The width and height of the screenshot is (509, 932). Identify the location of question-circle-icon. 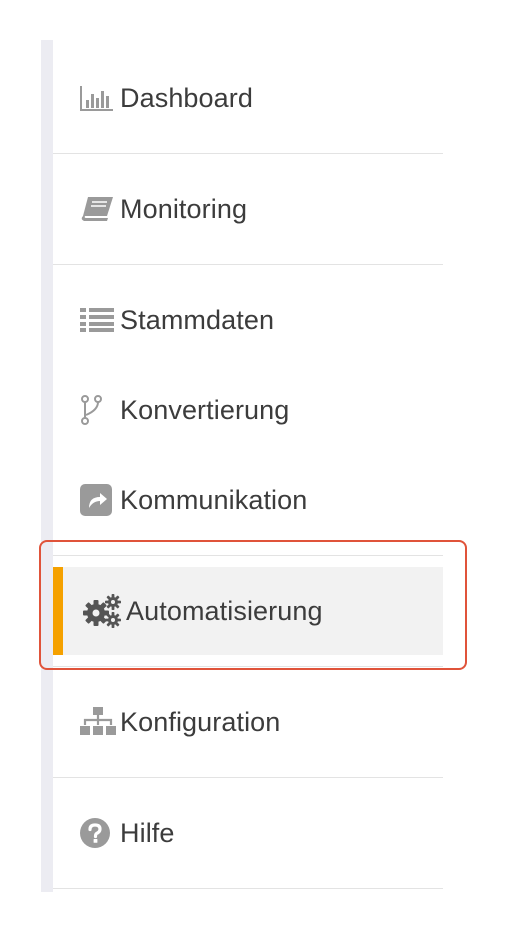
(100, 833).